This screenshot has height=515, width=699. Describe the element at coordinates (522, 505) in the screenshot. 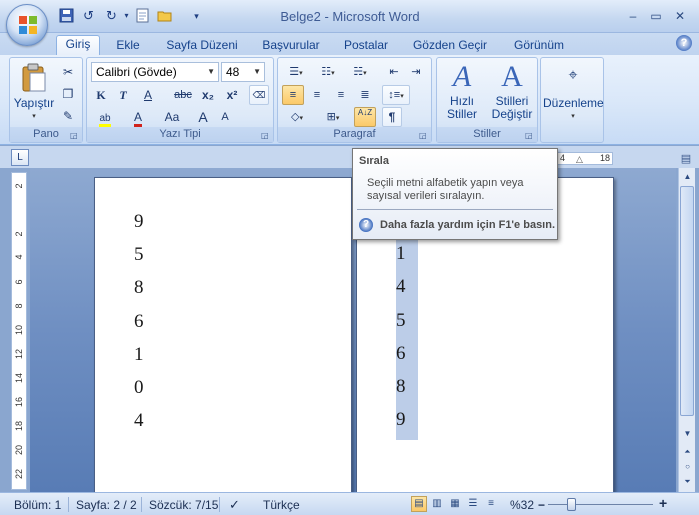

I see `zoom-level: %32` at that location.